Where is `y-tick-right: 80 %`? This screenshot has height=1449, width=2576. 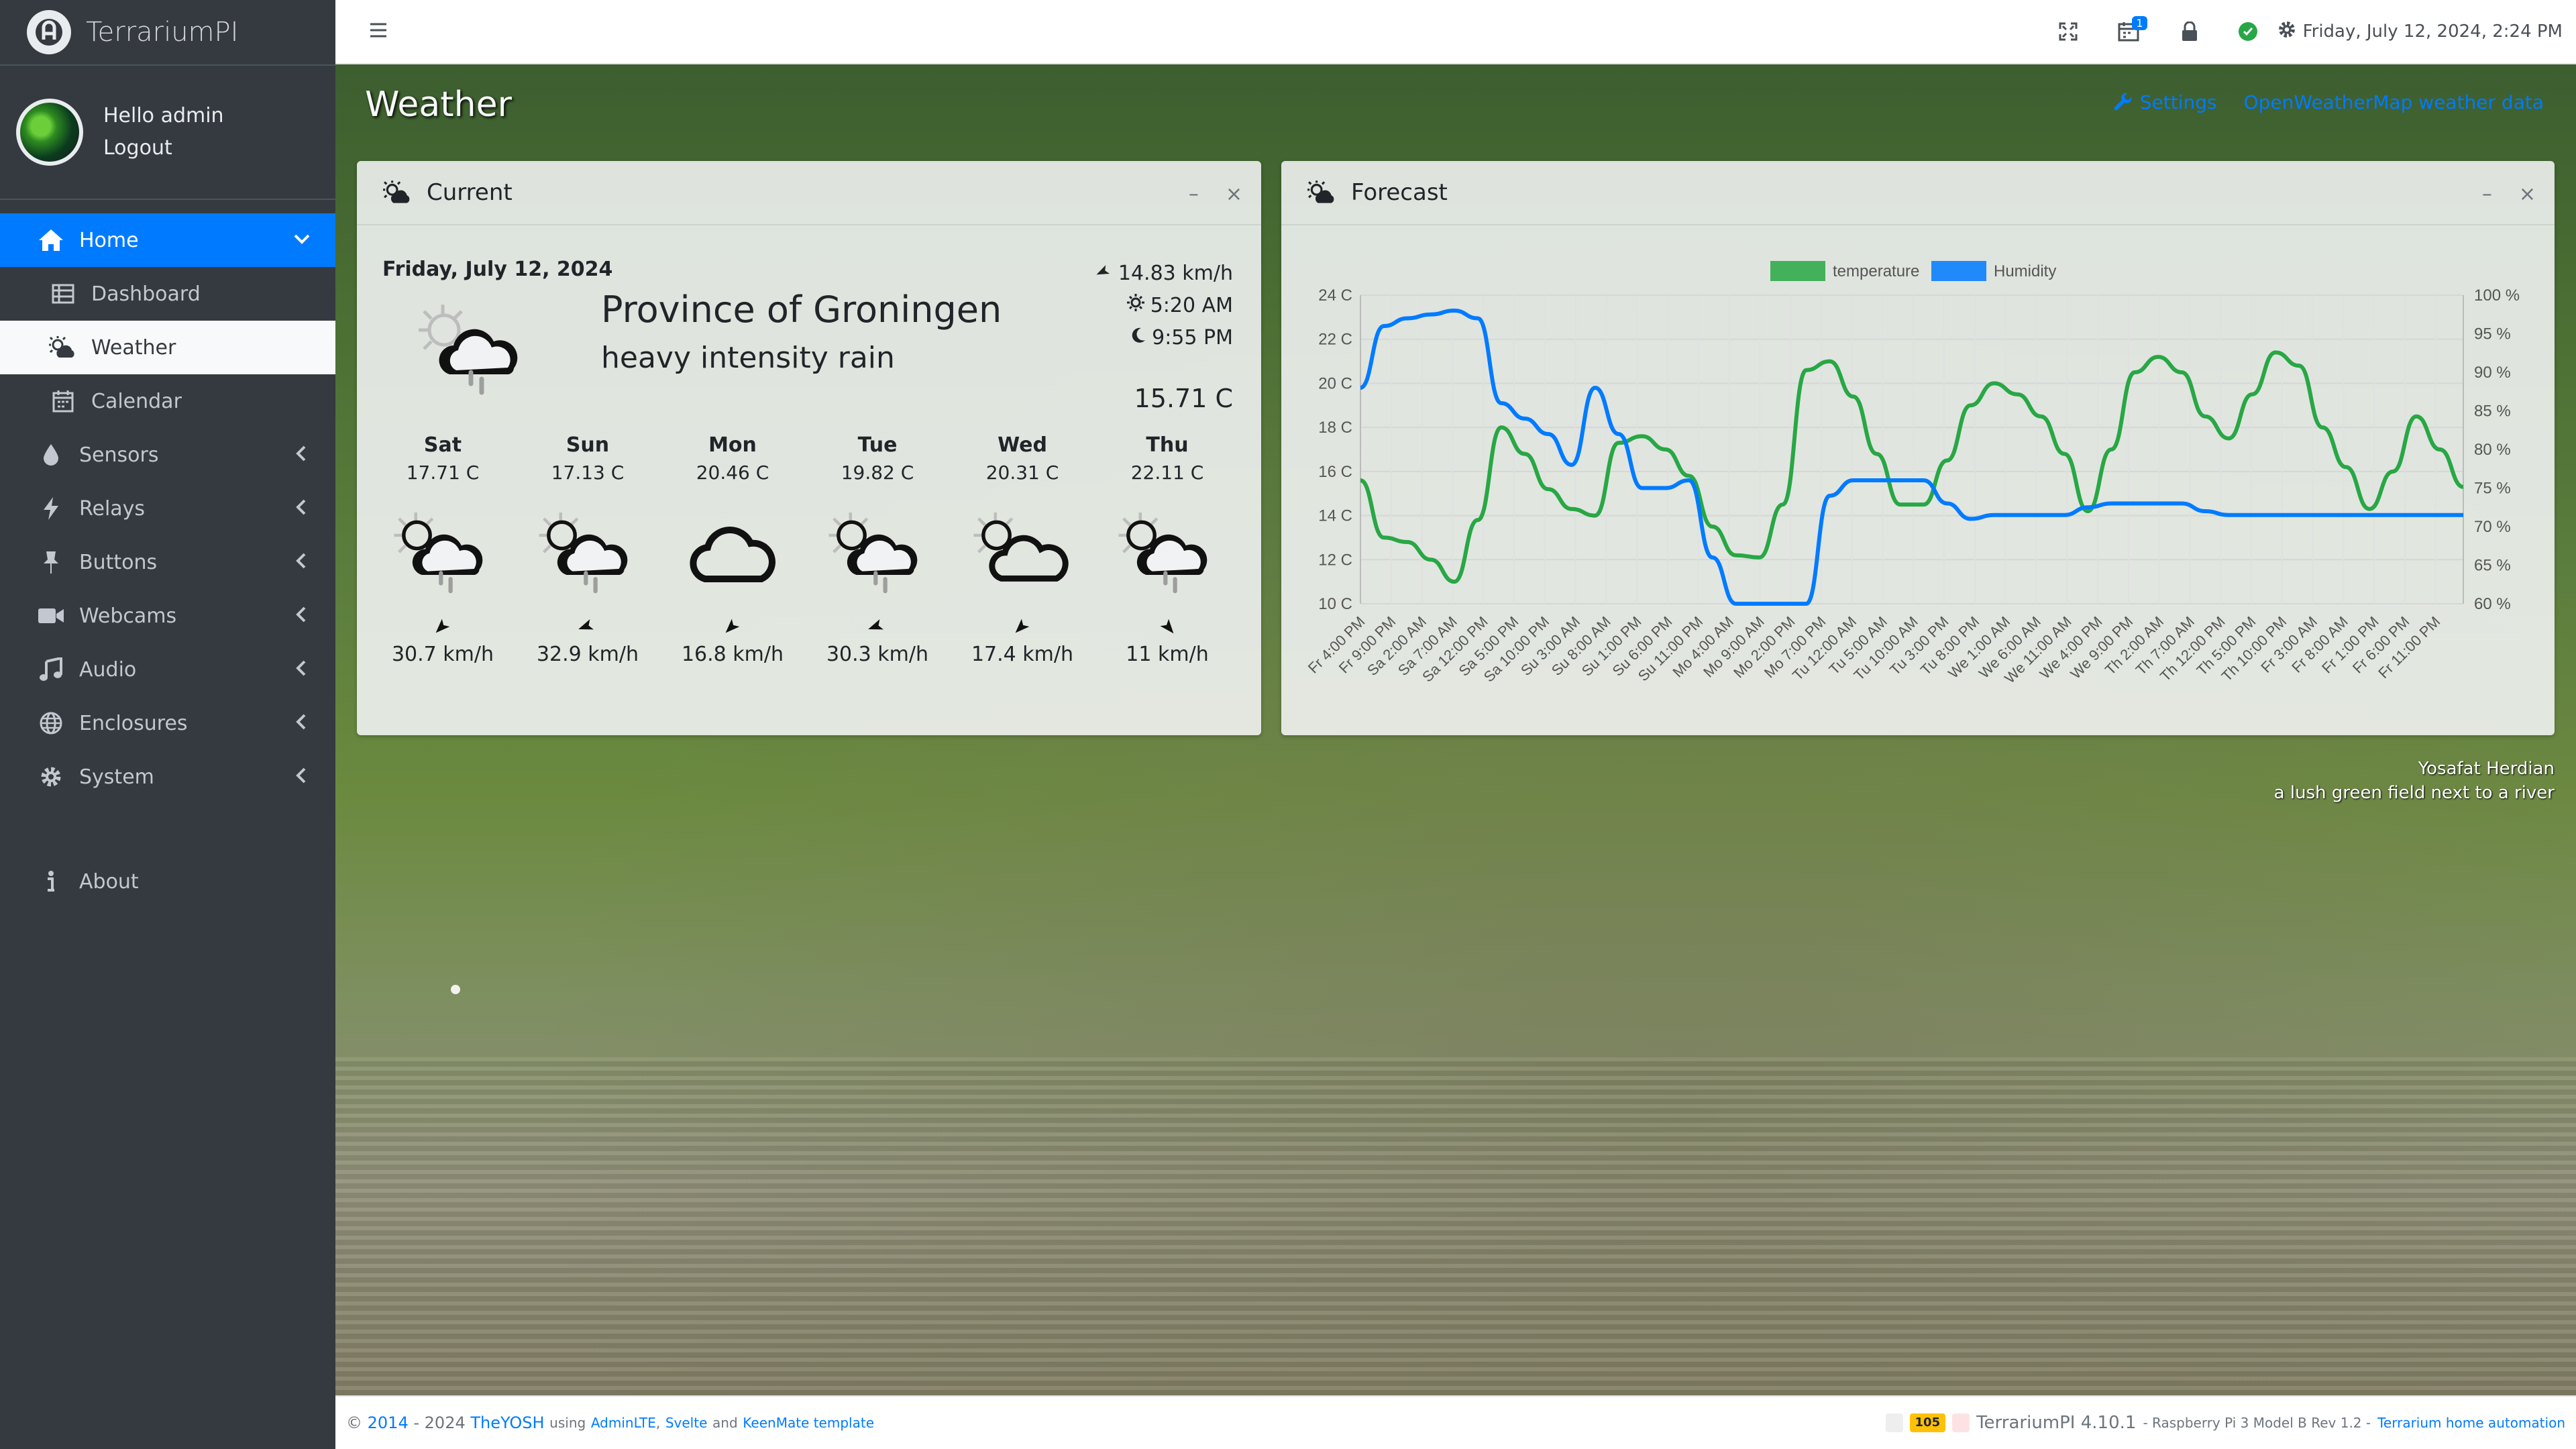 y-tick-right: 80 % is located at coordinates (2492, 450).